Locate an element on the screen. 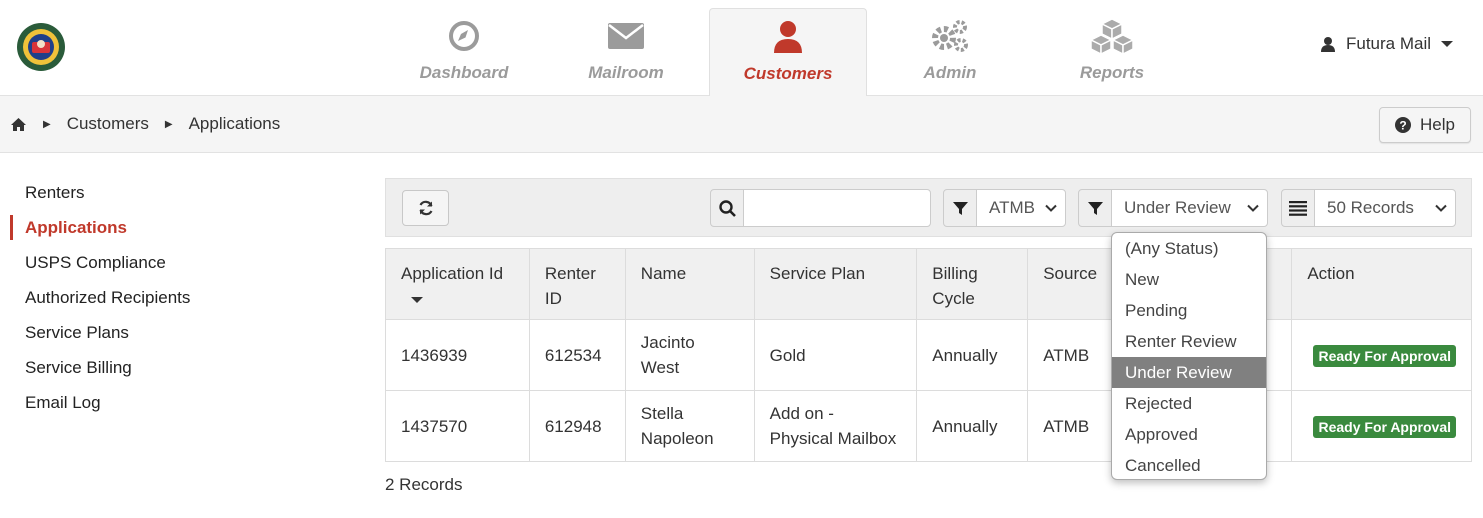 Image resolution: width=1483 pixels, height=518 pixels. cell-name: Stella Napoleon is located at coordinates (689, 426).